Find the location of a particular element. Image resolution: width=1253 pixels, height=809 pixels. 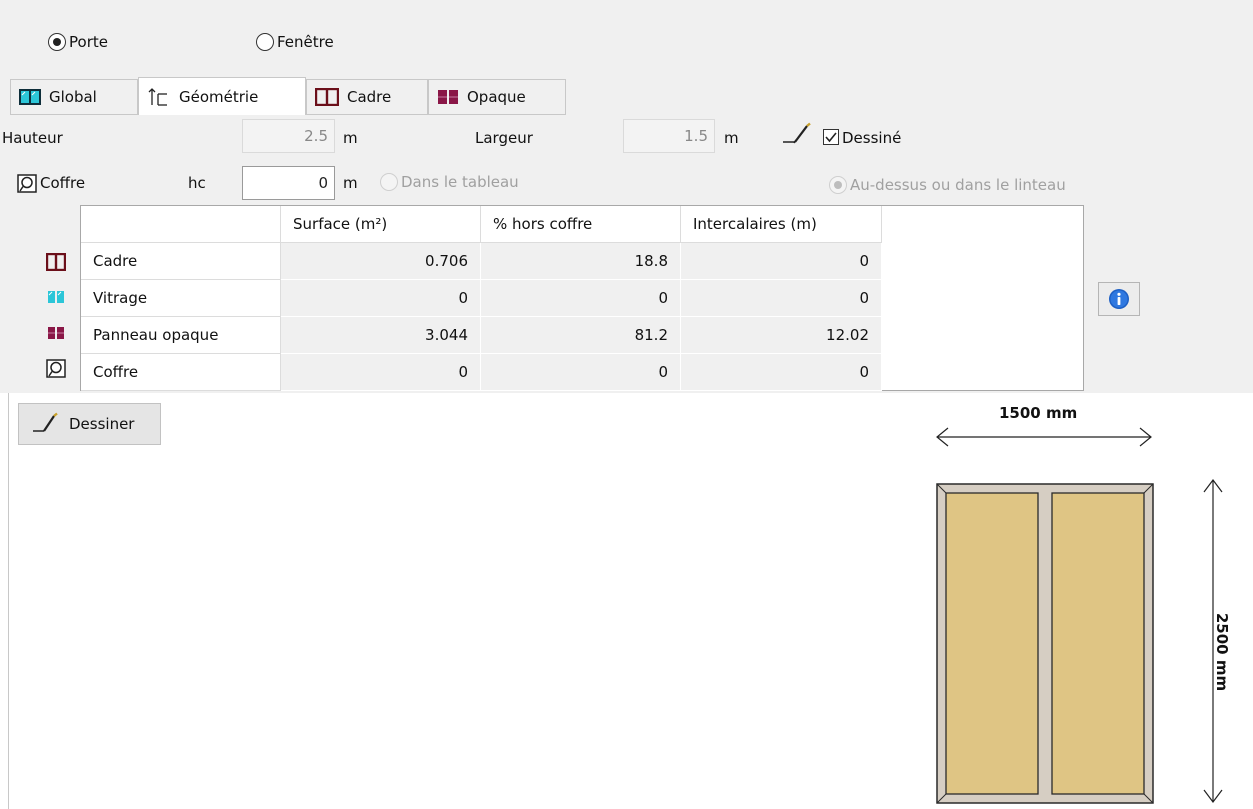

table-cell: 3.044 is located at coordinates (381, 335).